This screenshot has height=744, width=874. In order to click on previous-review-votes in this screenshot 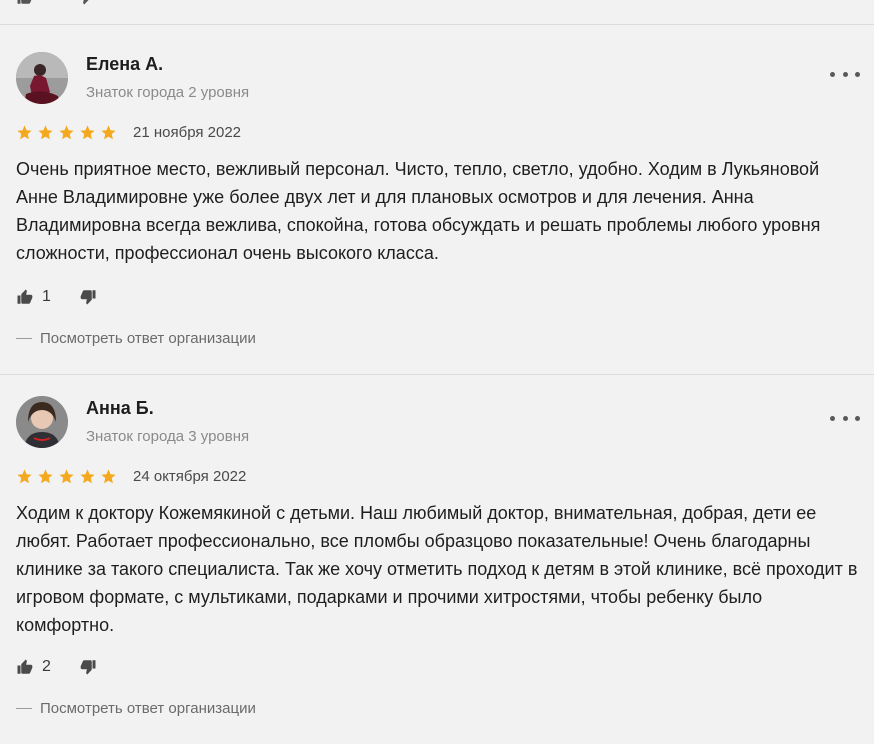, I will do `click(55, 3)`.